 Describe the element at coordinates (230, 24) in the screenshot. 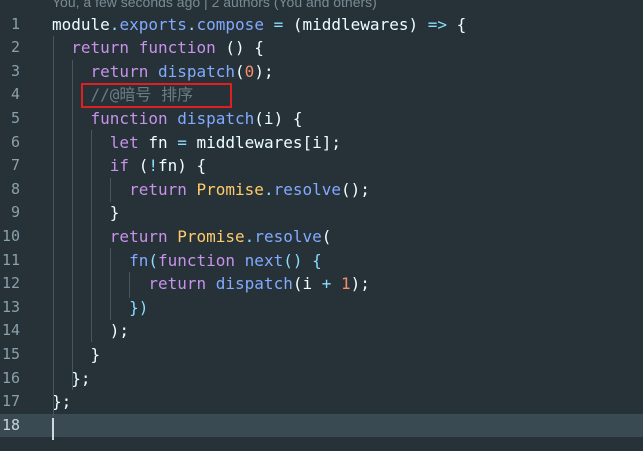

I see `code-token: compose` at that location.